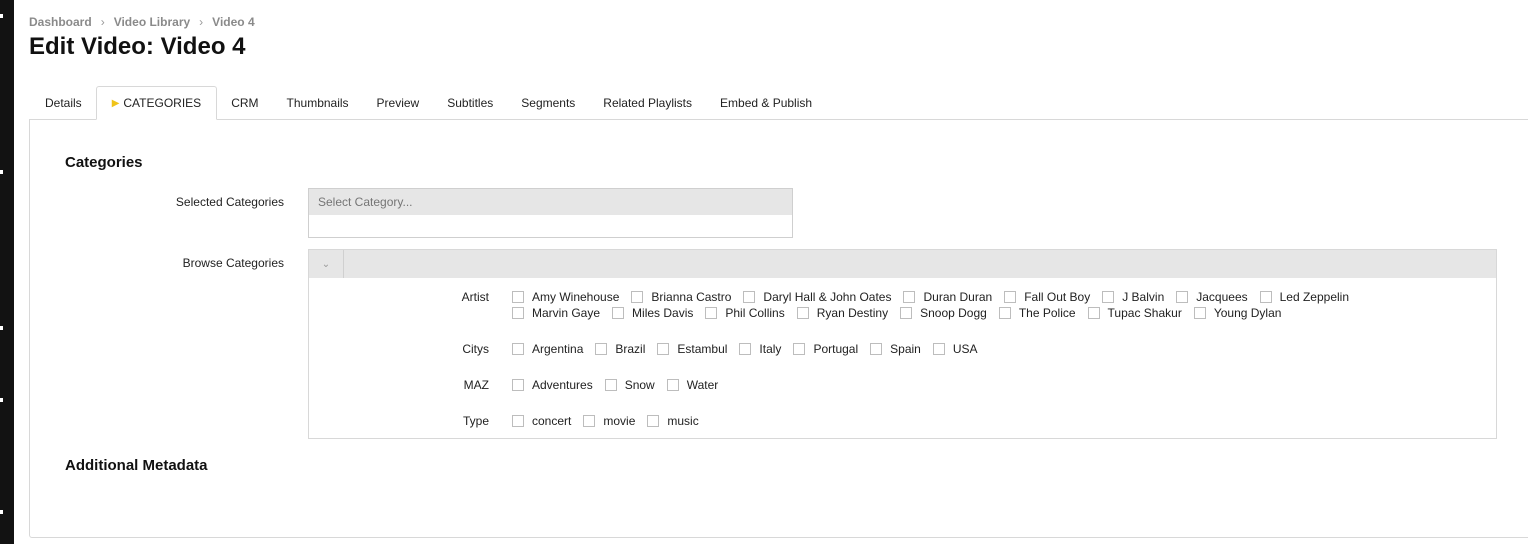 The width and height of the screenshot is (1528, 544). I want to click on option-label: Young Dylan, so click(1247, 313).